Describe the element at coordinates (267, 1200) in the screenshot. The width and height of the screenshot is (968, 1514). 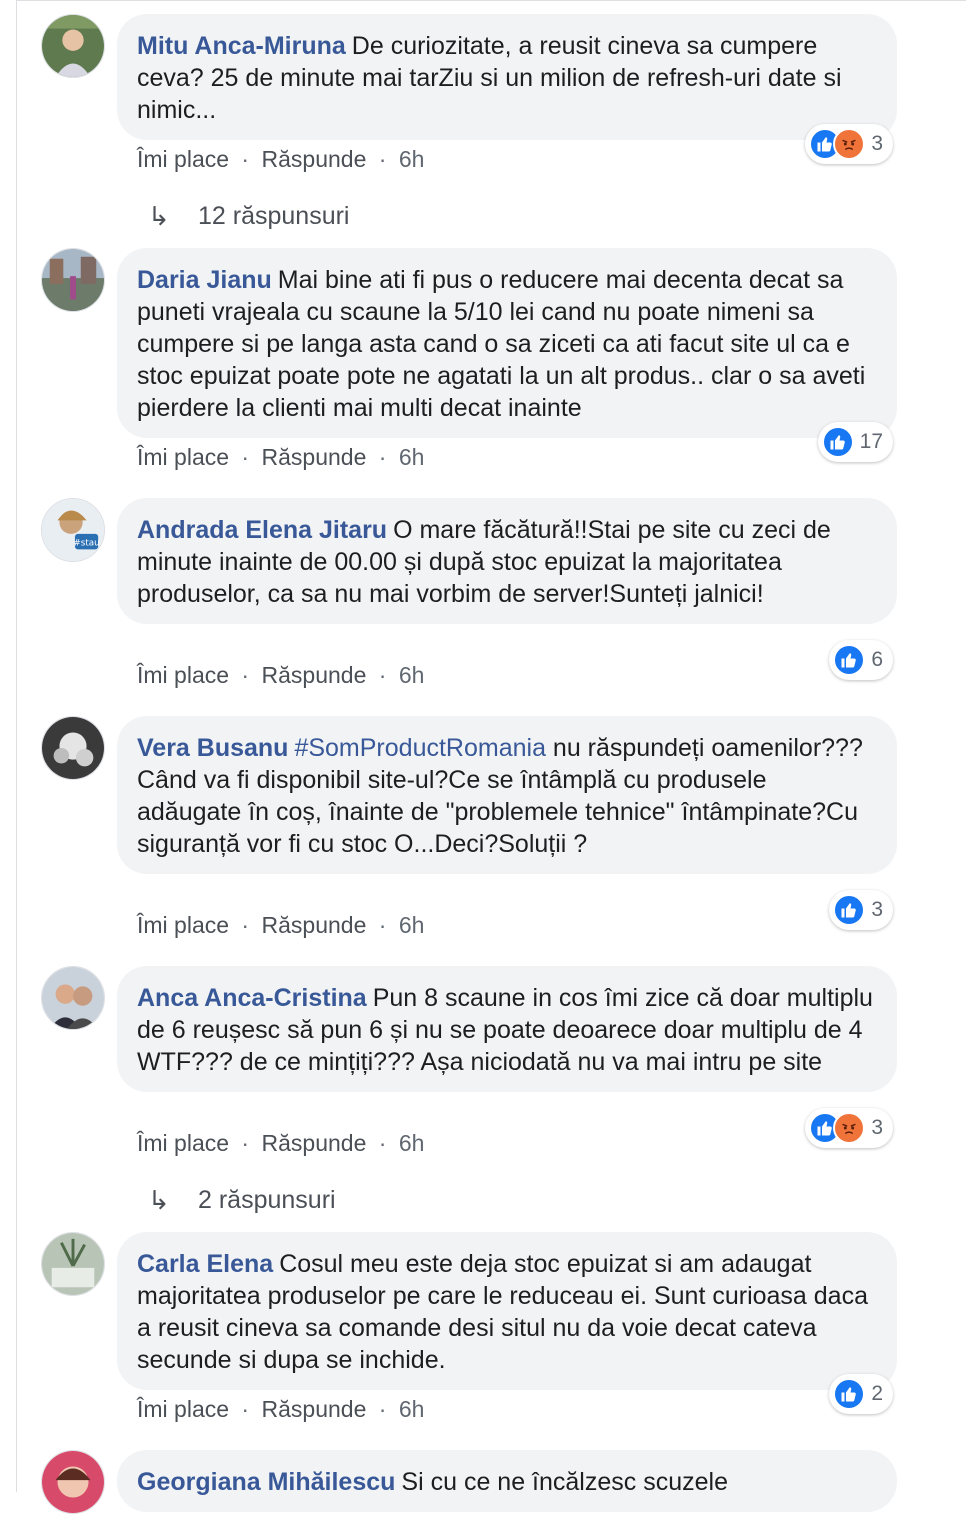
I see `replies-count: 2 răspunsuri` at that location.